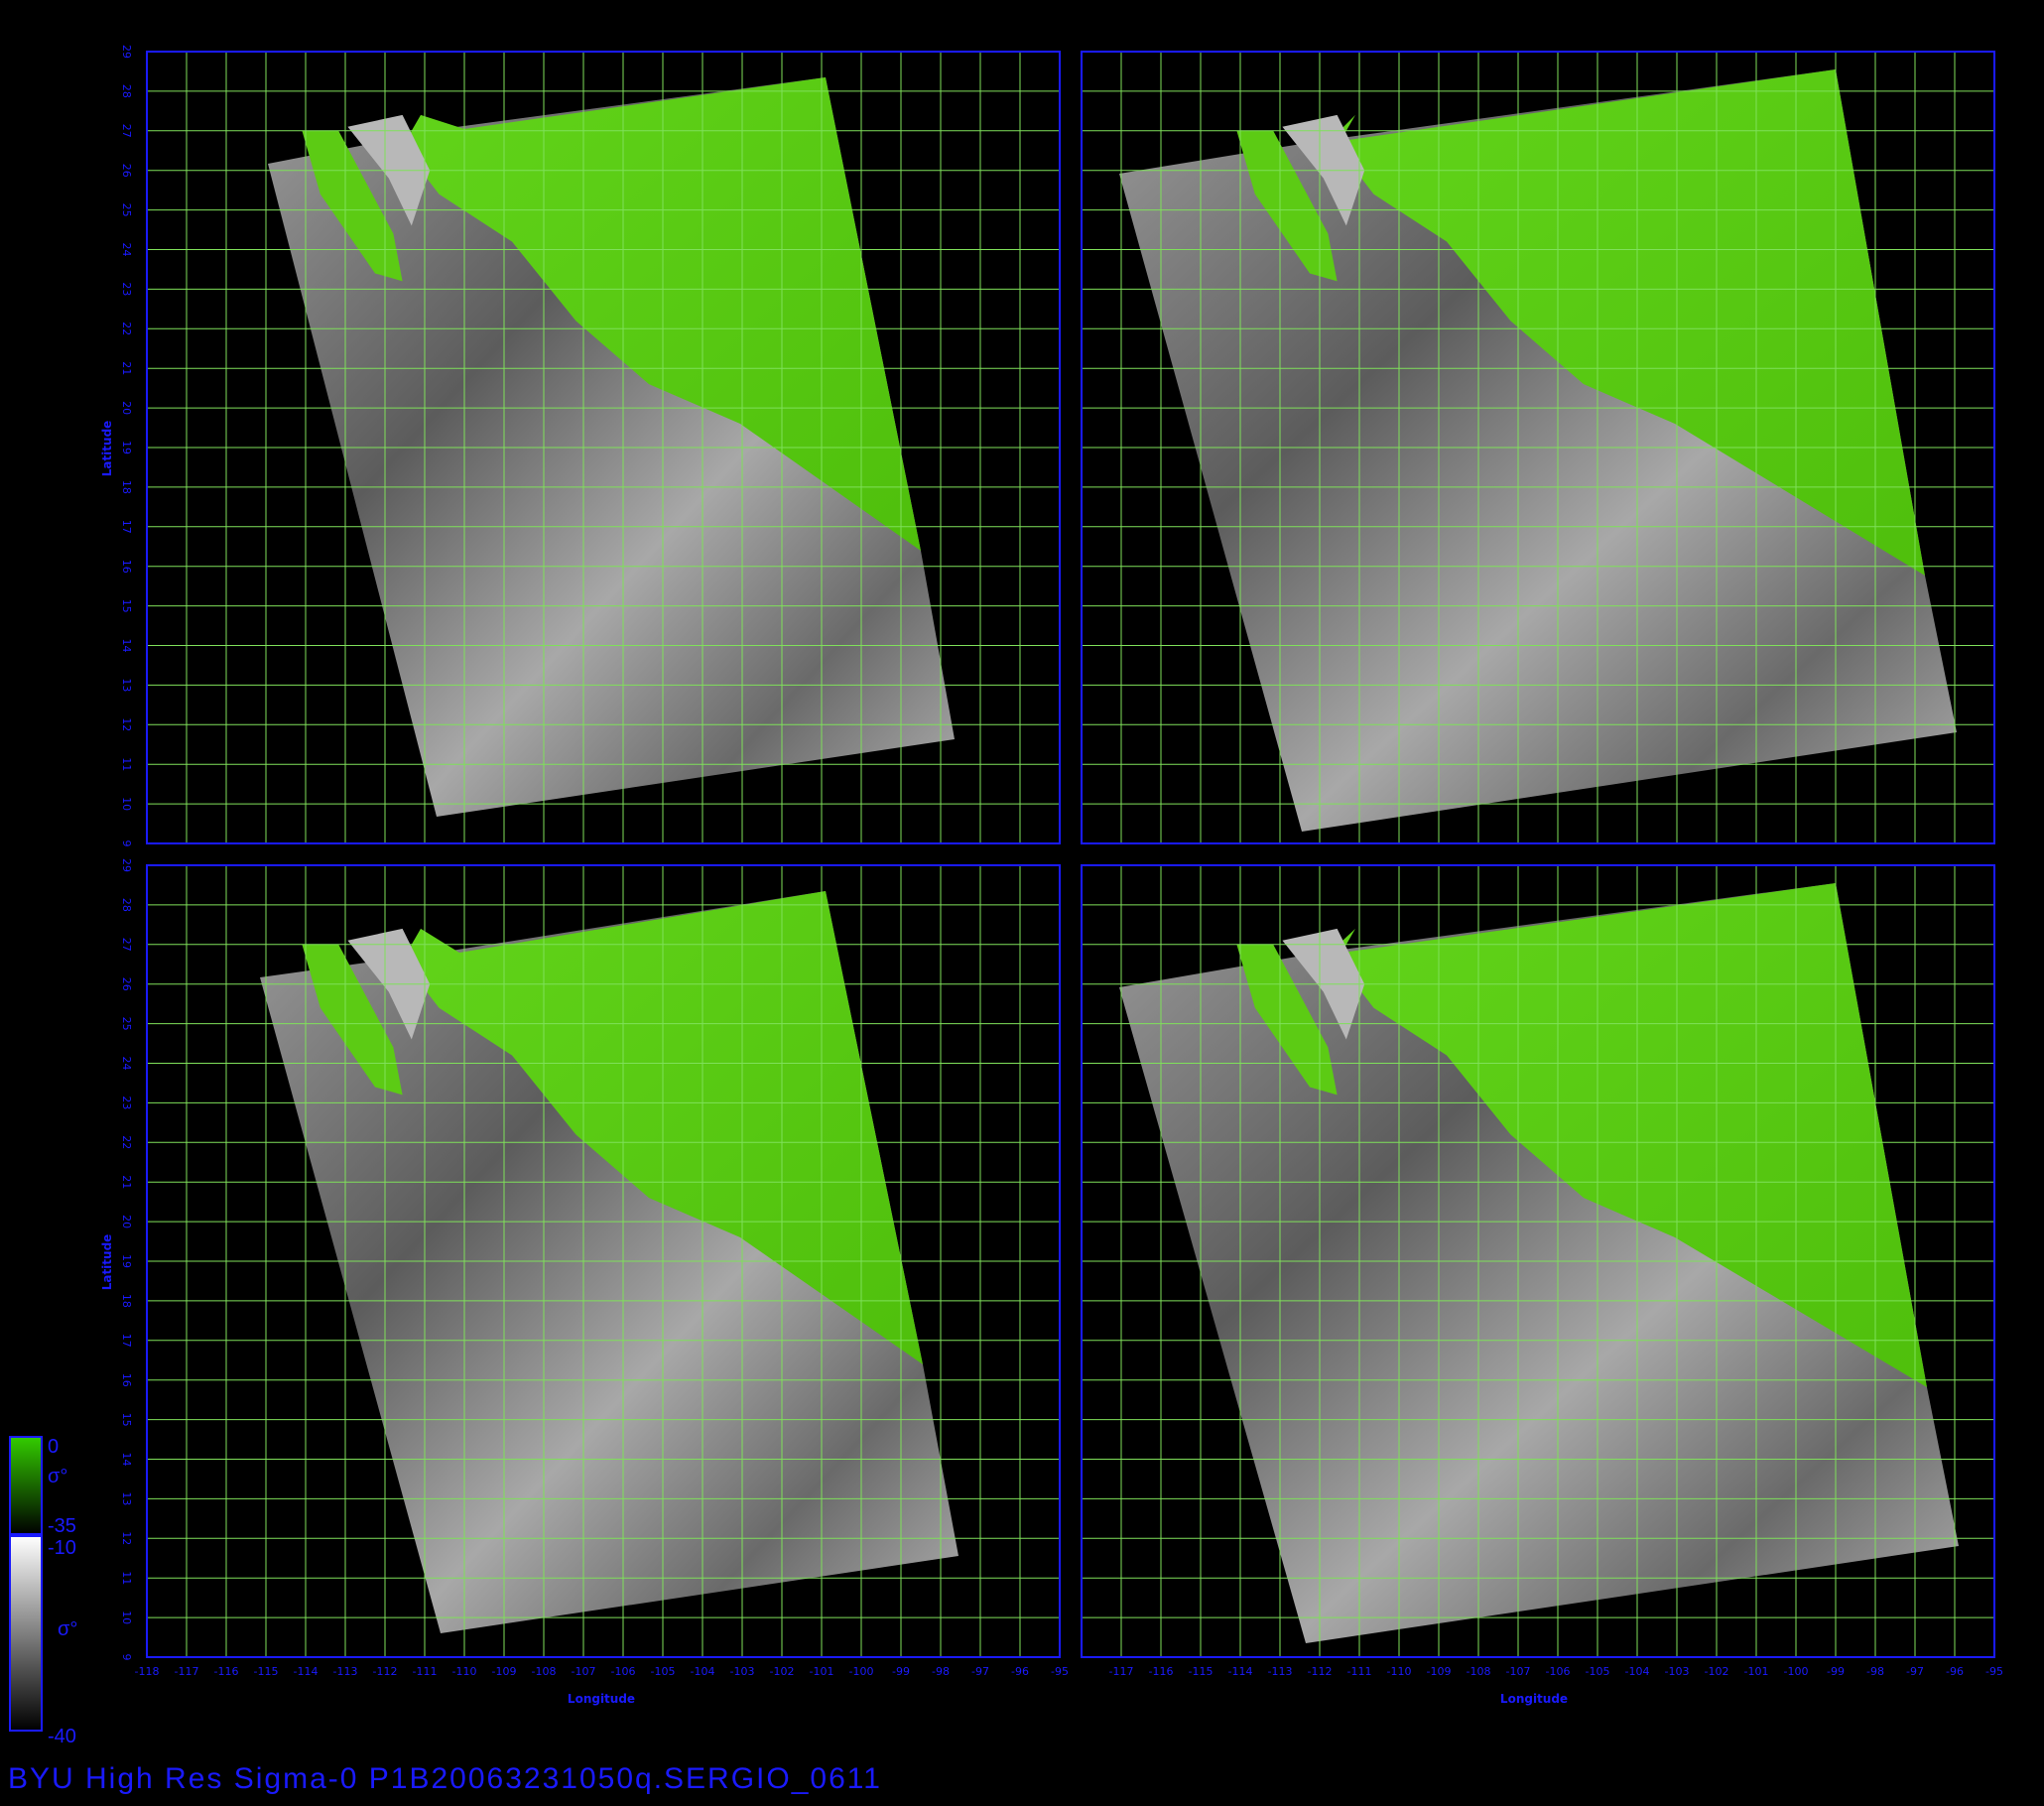 The height and width of the screenshot is (1806, 2044). I want to click on x-axis-title-right: Longitude, so click(1534, 1699).